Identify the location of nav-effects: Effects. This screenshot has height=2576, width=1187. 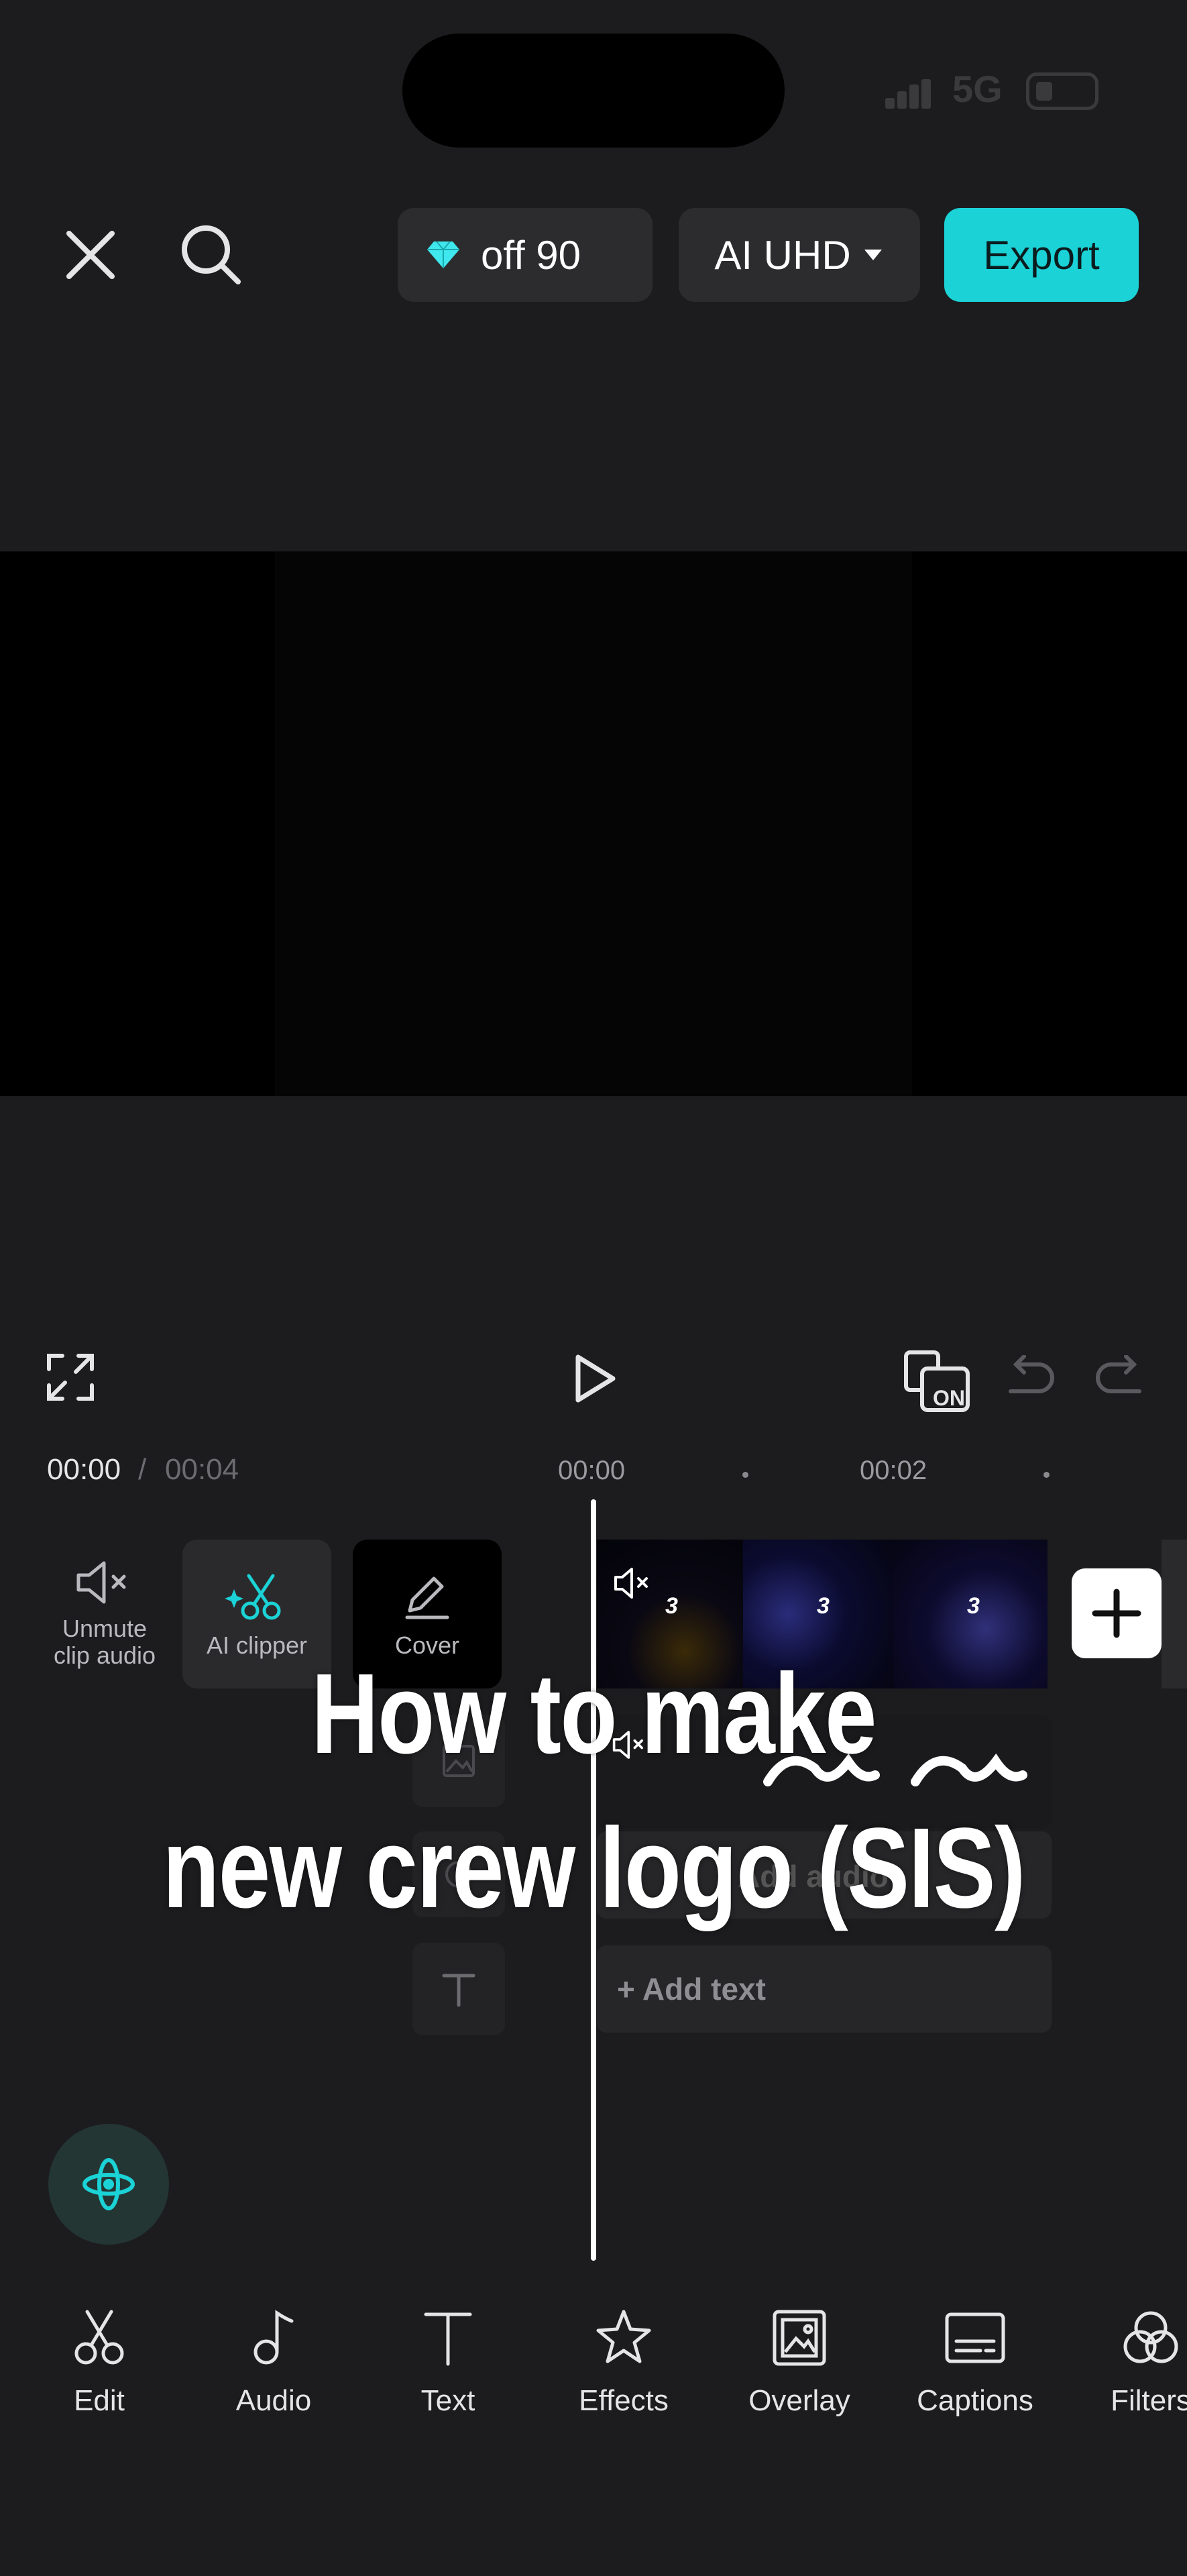
(623, 2363).